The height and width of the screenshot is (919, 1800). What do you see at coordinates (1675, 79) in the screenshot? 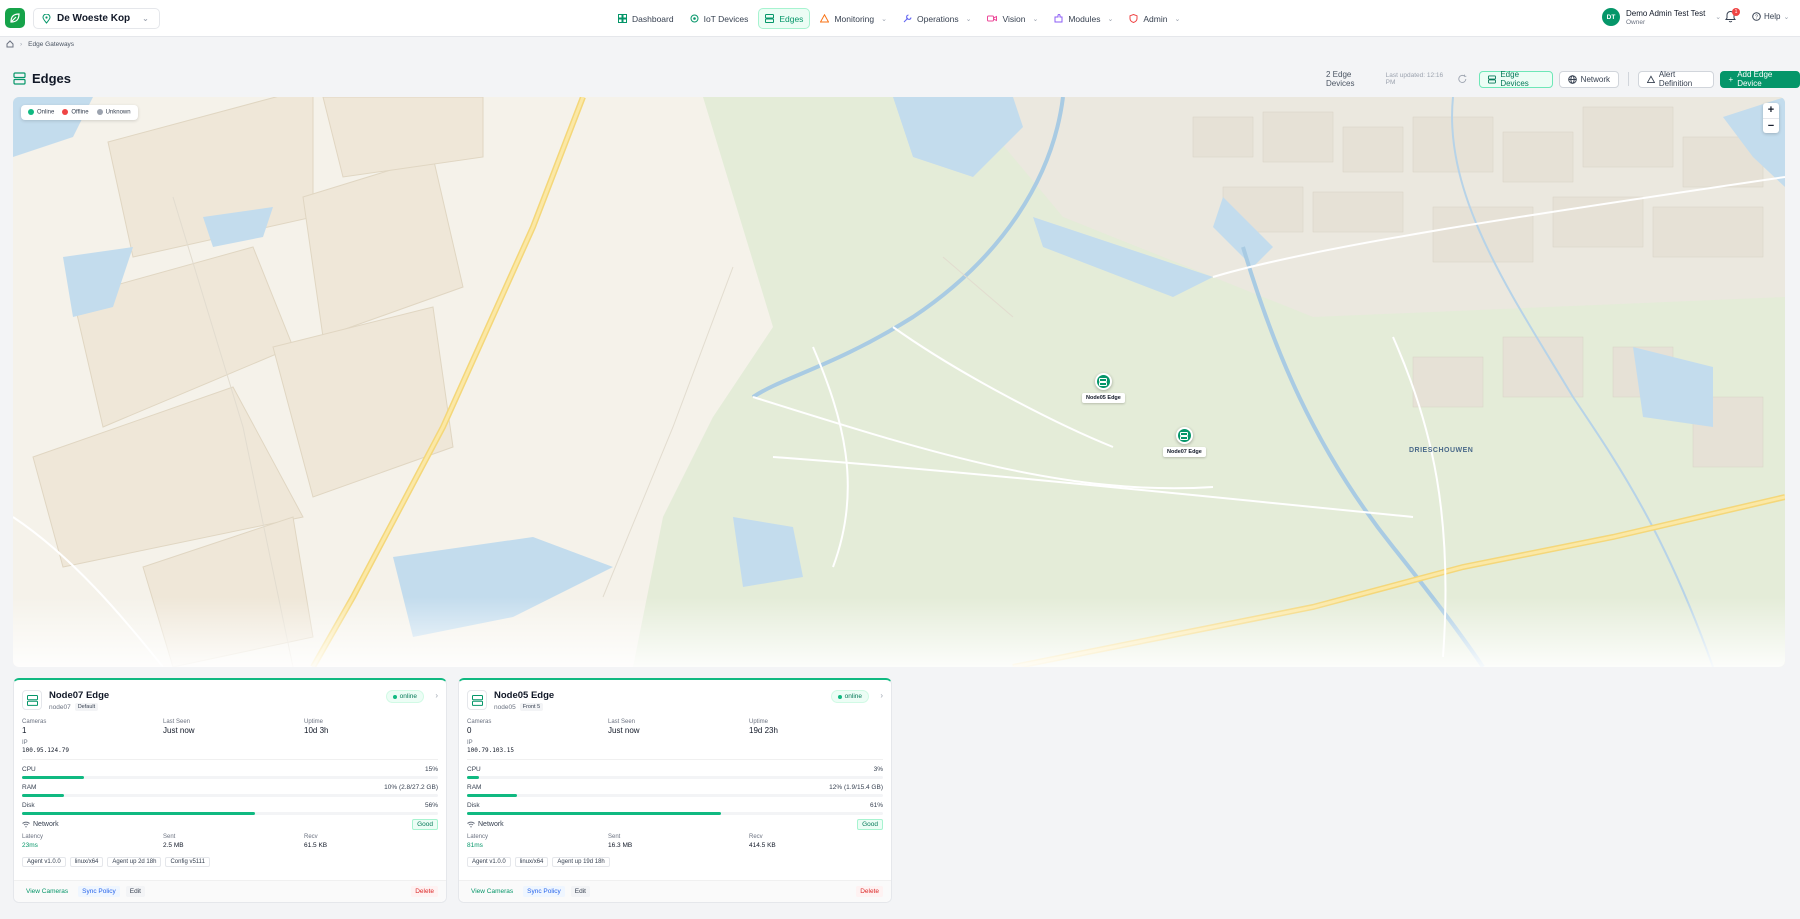
I see `alert-definition-button: Alert Definition` at bounding box center [1675, 79].